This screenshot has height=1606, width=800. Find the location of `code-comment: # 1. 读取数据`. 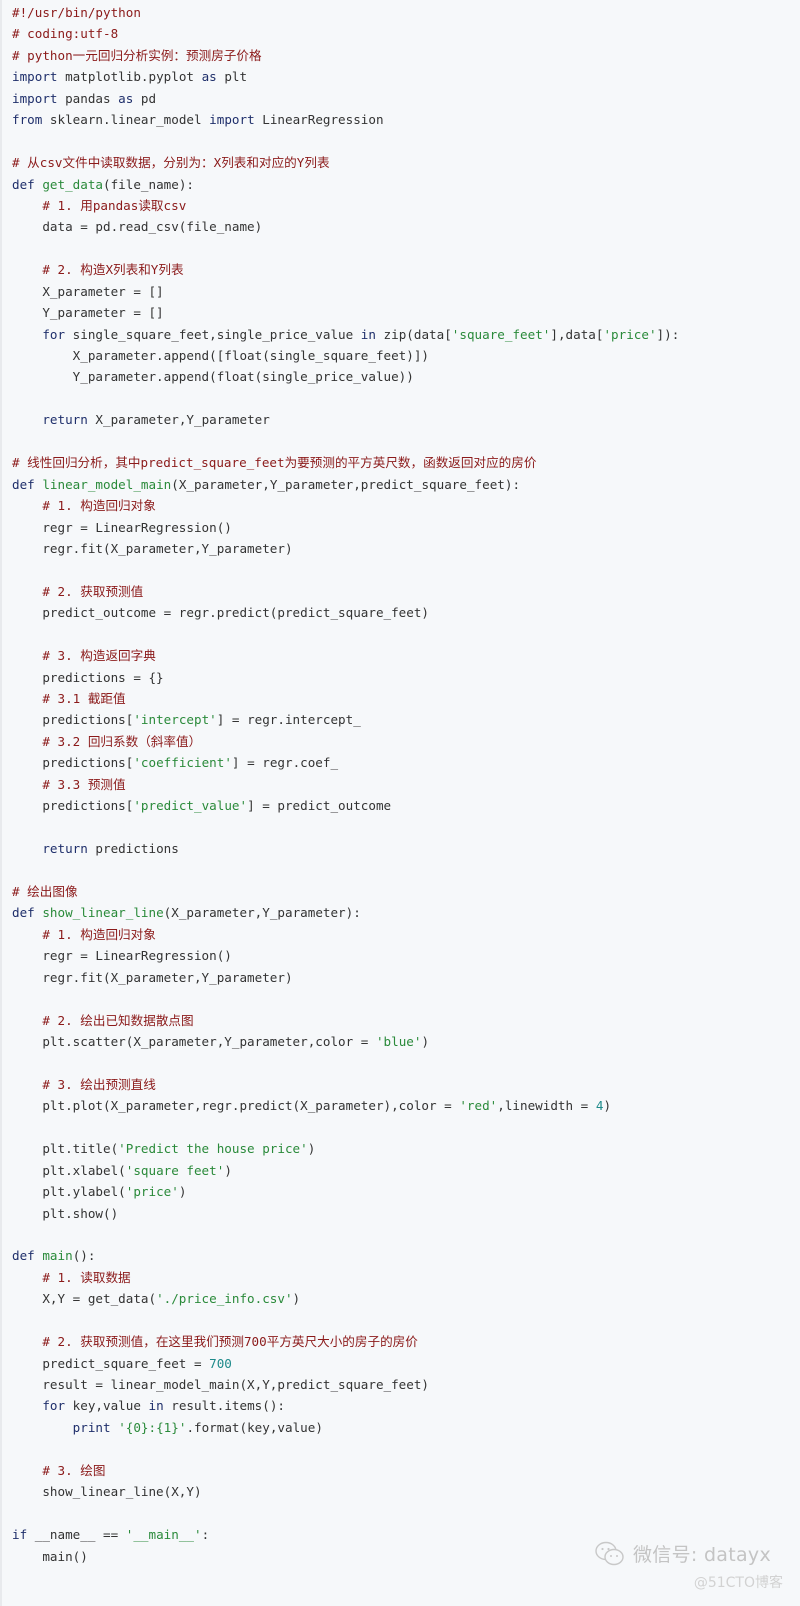

code-comment: # 1. 读取数据 is located at coordinates (86, 1277).